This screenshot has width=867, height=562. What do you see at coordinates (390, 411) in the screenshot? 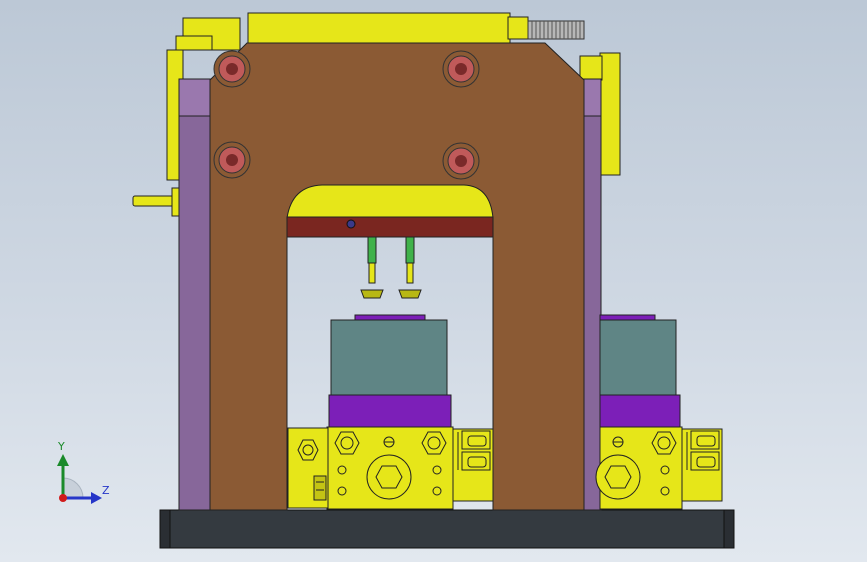
I see `die-pad-center` at bounding box center [390, 411].